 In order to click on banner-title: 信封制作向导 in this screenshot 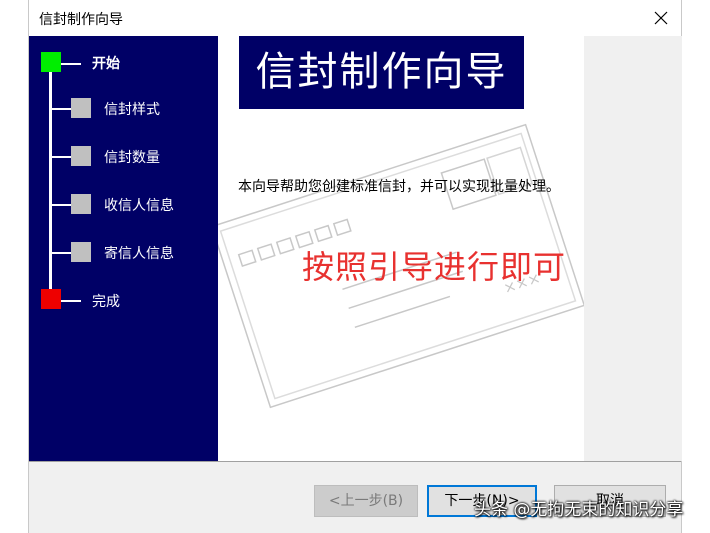, I will do `click(381, 72)`.